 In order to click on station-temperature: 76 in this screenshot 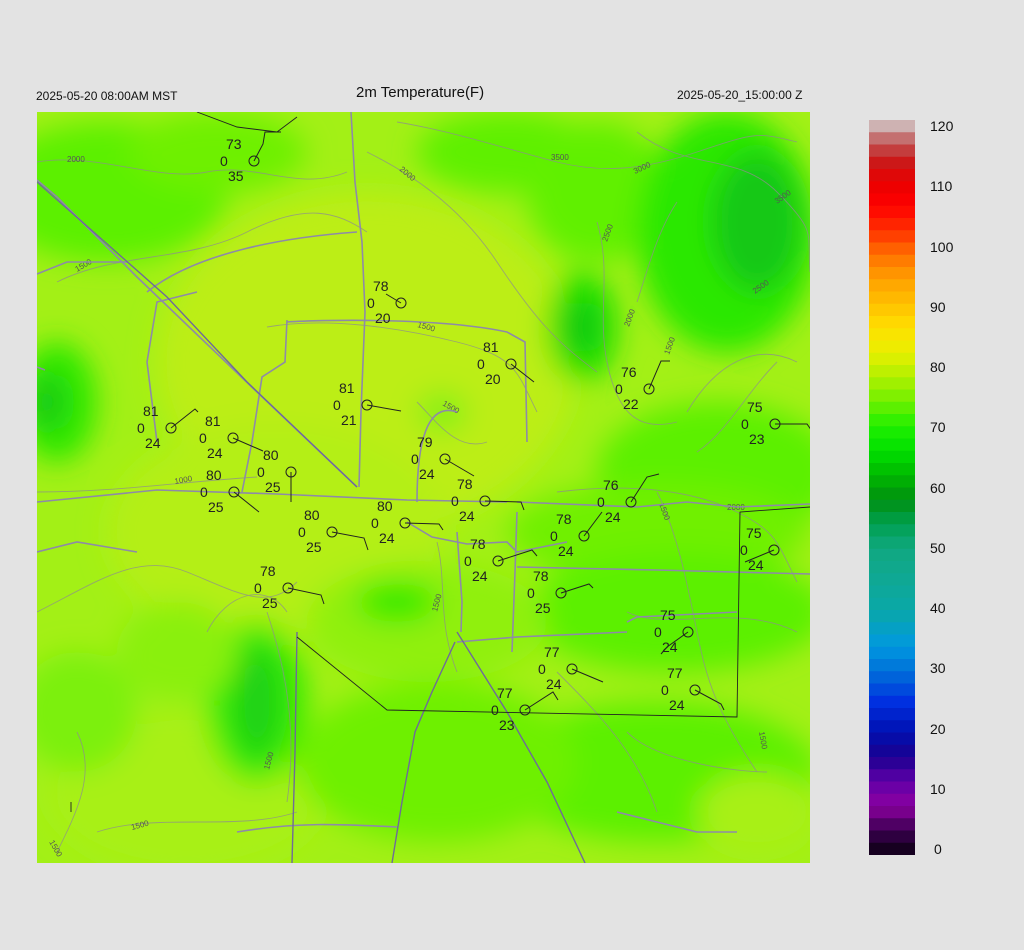, I will do `click(611, 485)`.